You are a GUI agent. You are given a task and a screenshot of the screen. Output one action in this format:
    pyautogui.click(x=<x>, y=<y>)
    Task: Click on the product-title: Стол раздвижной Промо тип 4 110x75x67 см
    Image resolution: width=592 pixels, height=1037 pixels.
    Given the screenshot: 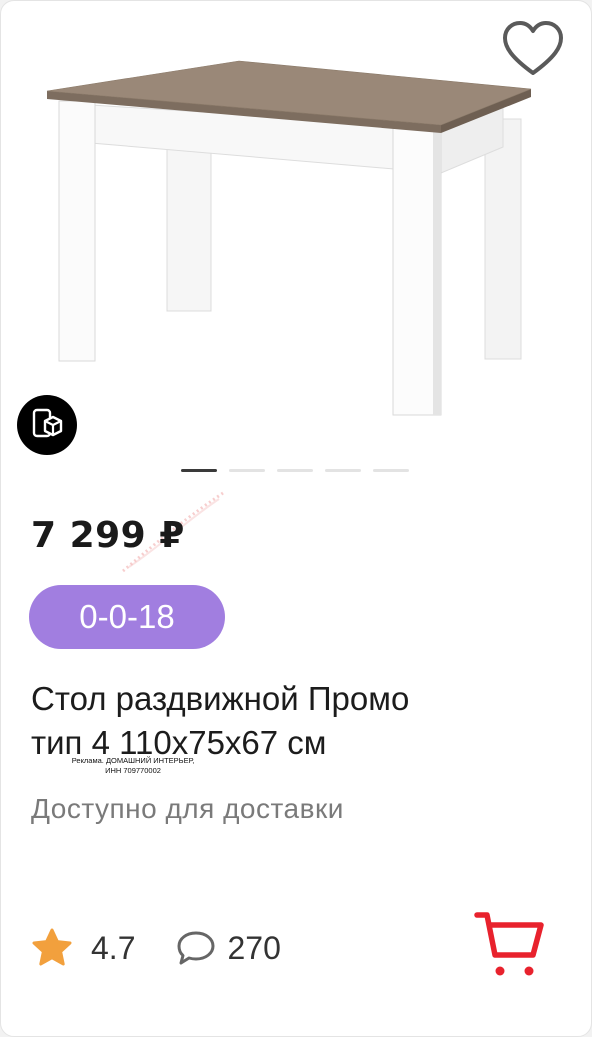 What is the action you would take?
    pyautogui.click(x=281, y=721)
    